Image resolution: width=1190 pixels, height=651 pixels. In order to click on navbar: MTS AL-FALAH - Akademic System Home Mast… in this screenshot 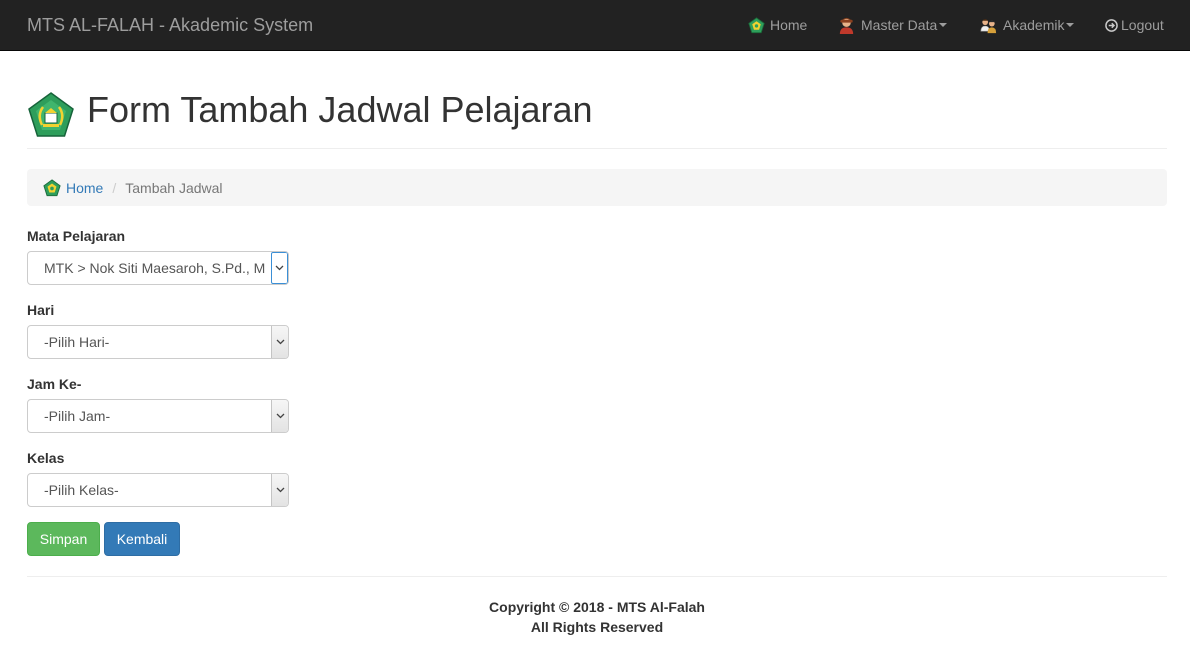, I will do `click(595, 25)`.